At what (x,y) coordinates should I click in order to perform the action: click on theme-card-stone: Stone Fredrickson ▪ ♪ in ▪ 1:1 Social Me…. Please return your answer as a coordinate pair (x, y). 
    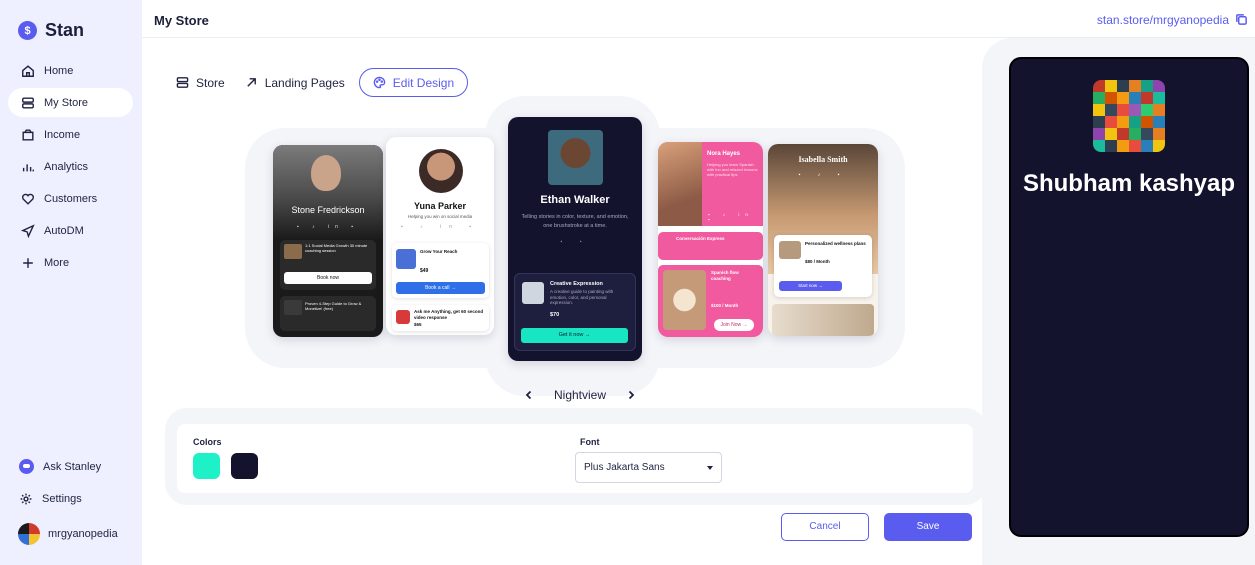
    Looking at the image, I should click on (328, 241).